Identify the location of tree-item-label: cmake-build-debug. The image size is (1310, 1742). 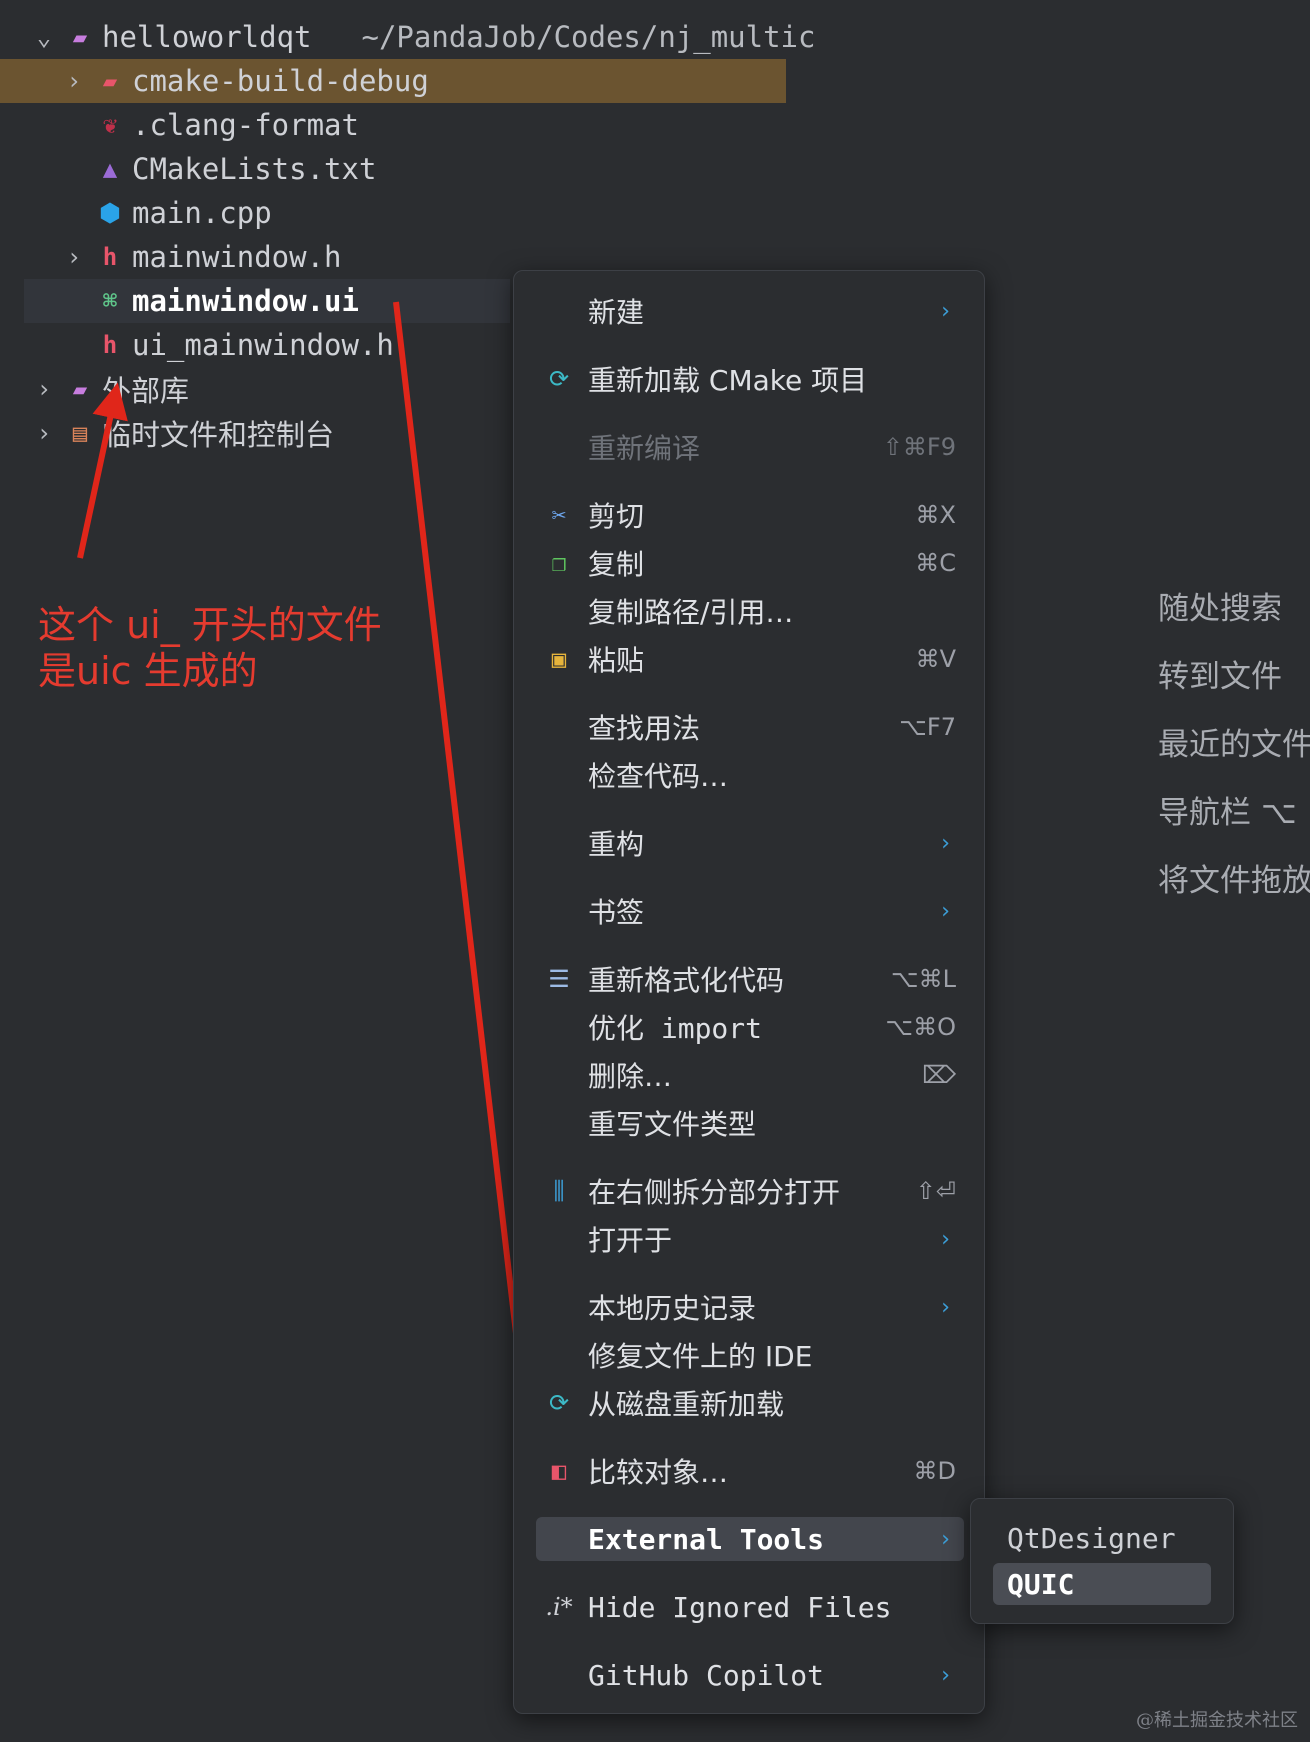
(280, 81).